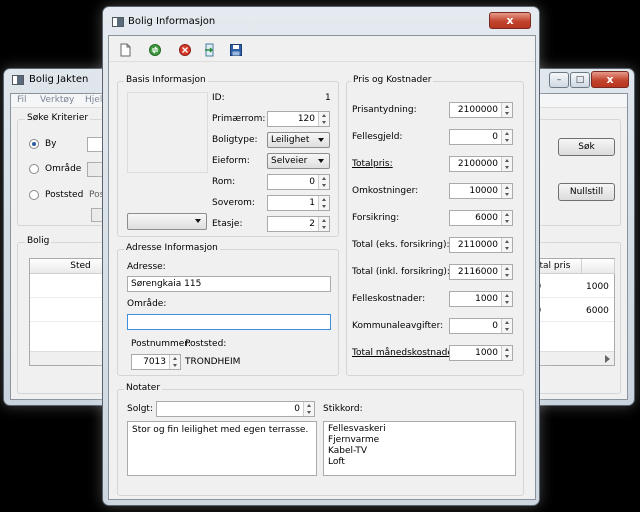 The width and height of the screenshot is (640, 512). Describe the element at coordinates (401, 272) in the screenshot. I see `total-inkl-label: Total (inkl. forsikring):` at that location.